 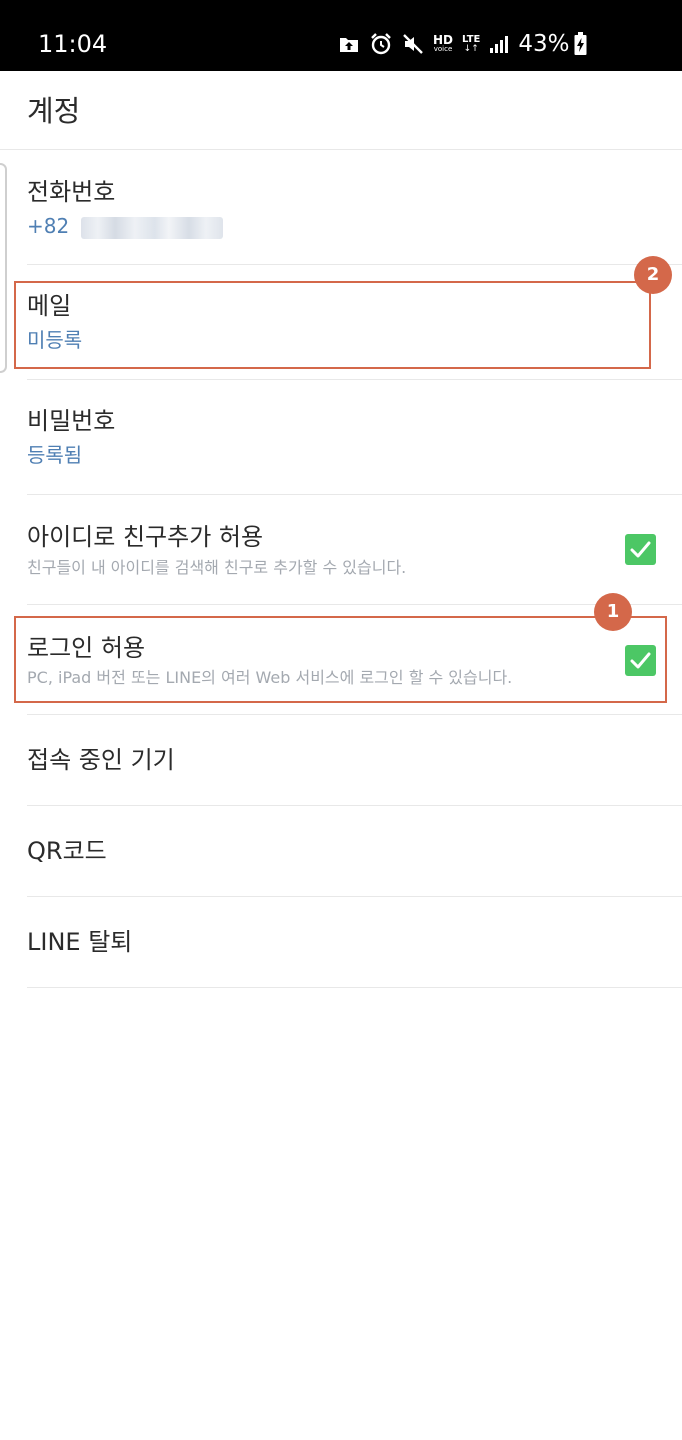 What do you see at coordinates (471, 39) in the screenshot?
I see `lte-label: LTE` at bounding box center [471, 39].